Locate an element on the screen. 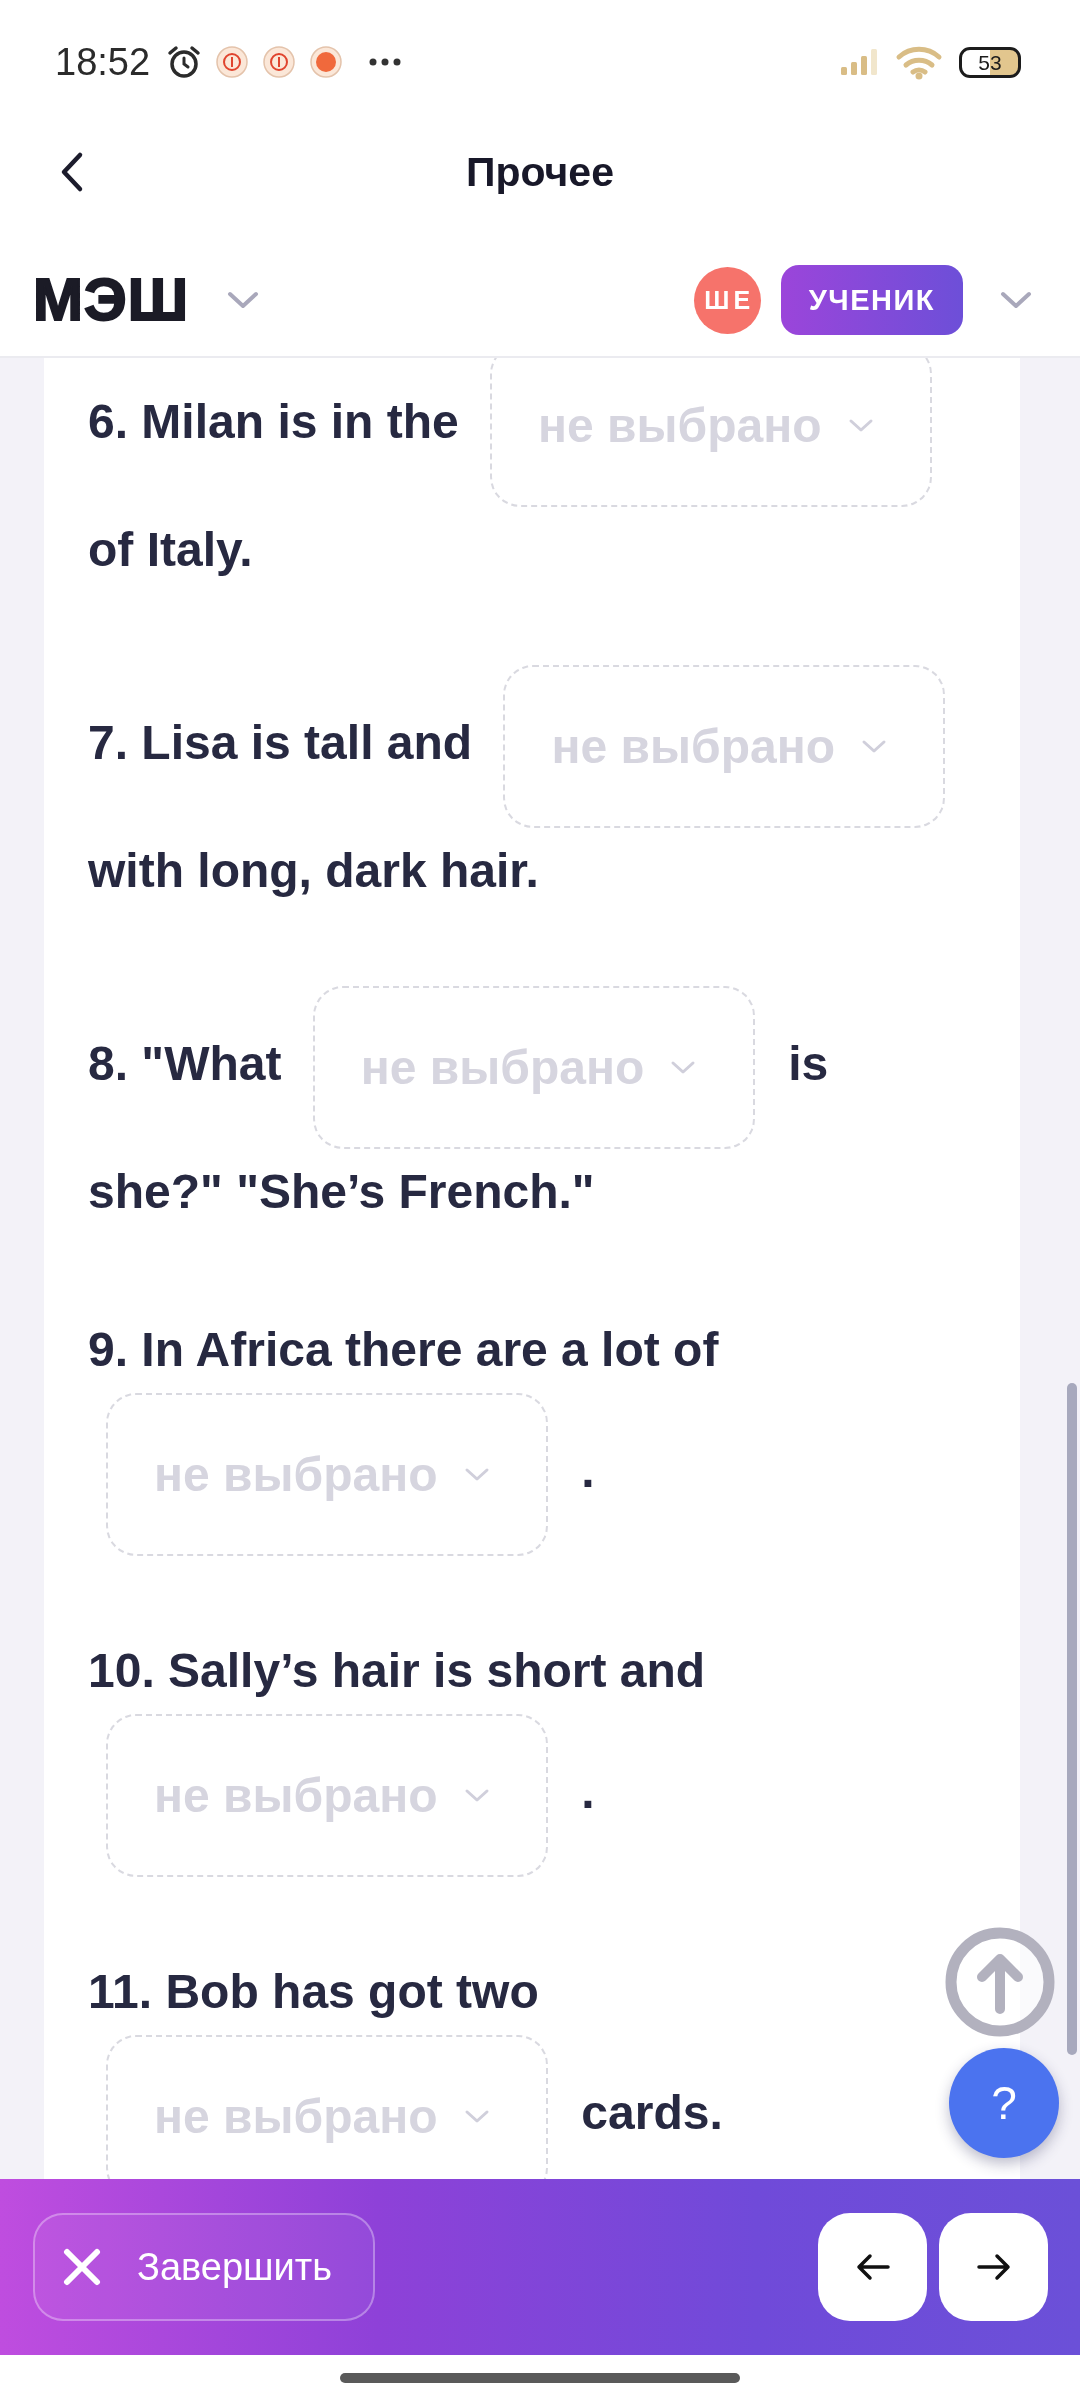 Image resolution: width=1080 pixels, height=2400 pixels. more-dots-icon is located at coordinates (385, 62).